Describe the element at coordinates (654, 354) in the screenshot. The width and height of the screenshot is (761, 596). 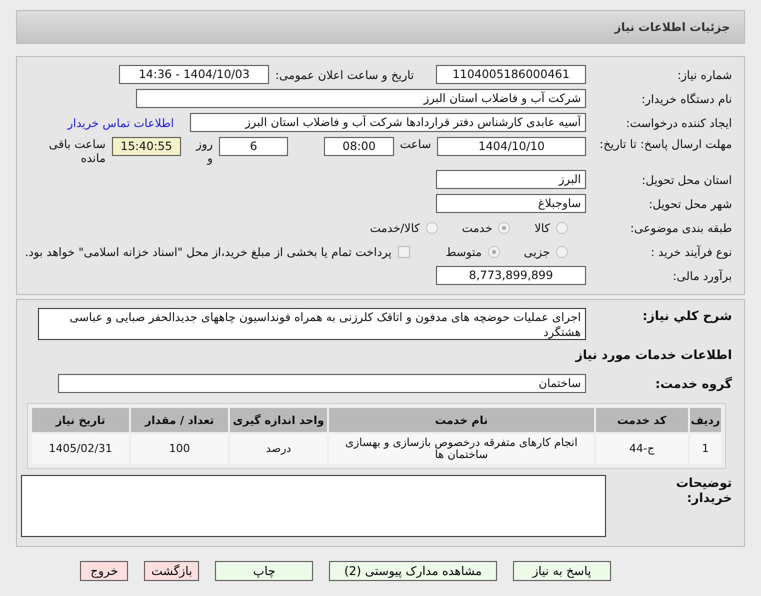
I see `section-heading: اطلاعات خدمات مورد نیاز` at that location.